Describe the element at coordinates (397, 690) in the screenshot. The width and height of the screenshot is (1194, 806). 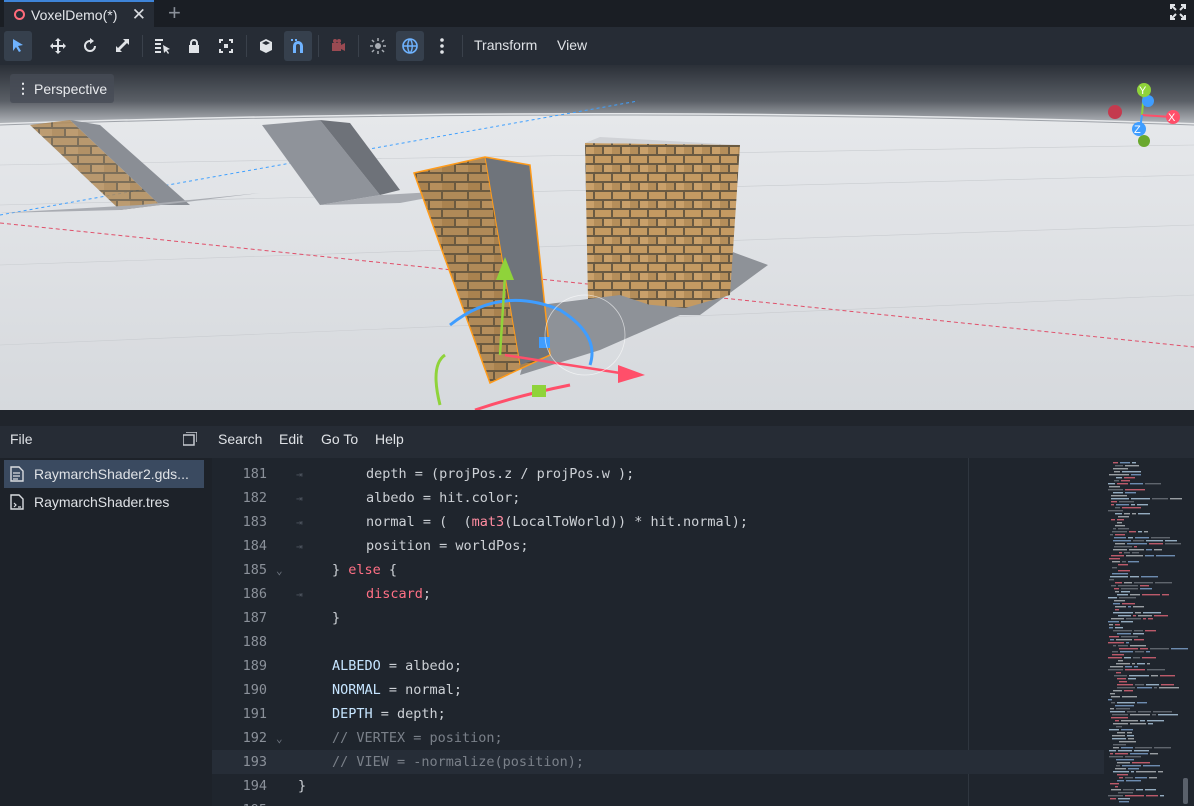
I see `code-text: NORMAL = normal;` at that location.